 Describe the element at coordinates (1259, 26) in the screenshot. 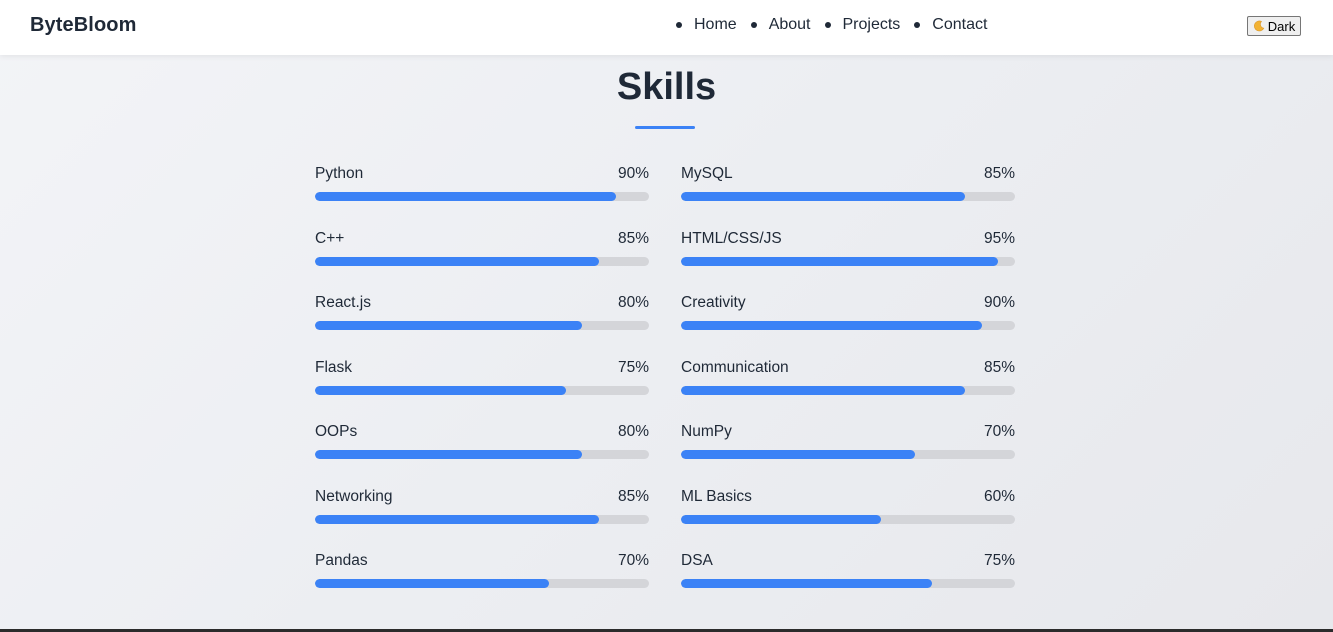

I see `moon-icon` at that location.